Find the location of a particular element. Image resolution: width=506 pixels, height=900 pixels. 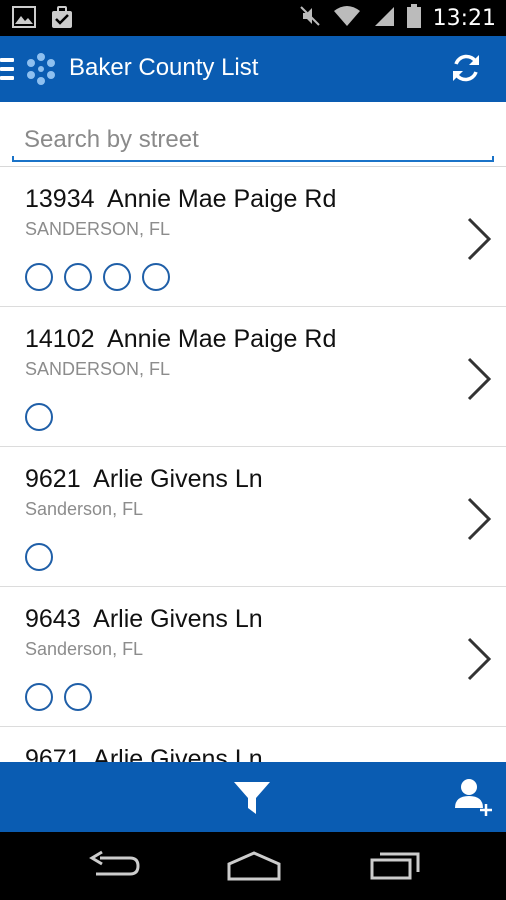

list-item: 9671 Arlie Givens Ln is located at coordinates (253, 744).